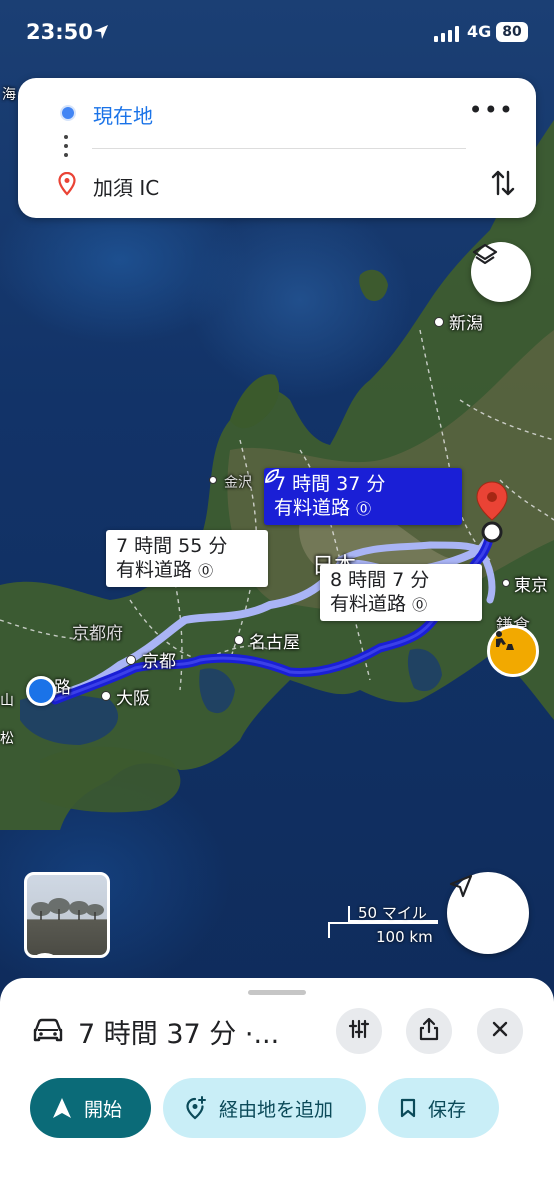  I want to click on route-dots-icon, so click(66, 148).